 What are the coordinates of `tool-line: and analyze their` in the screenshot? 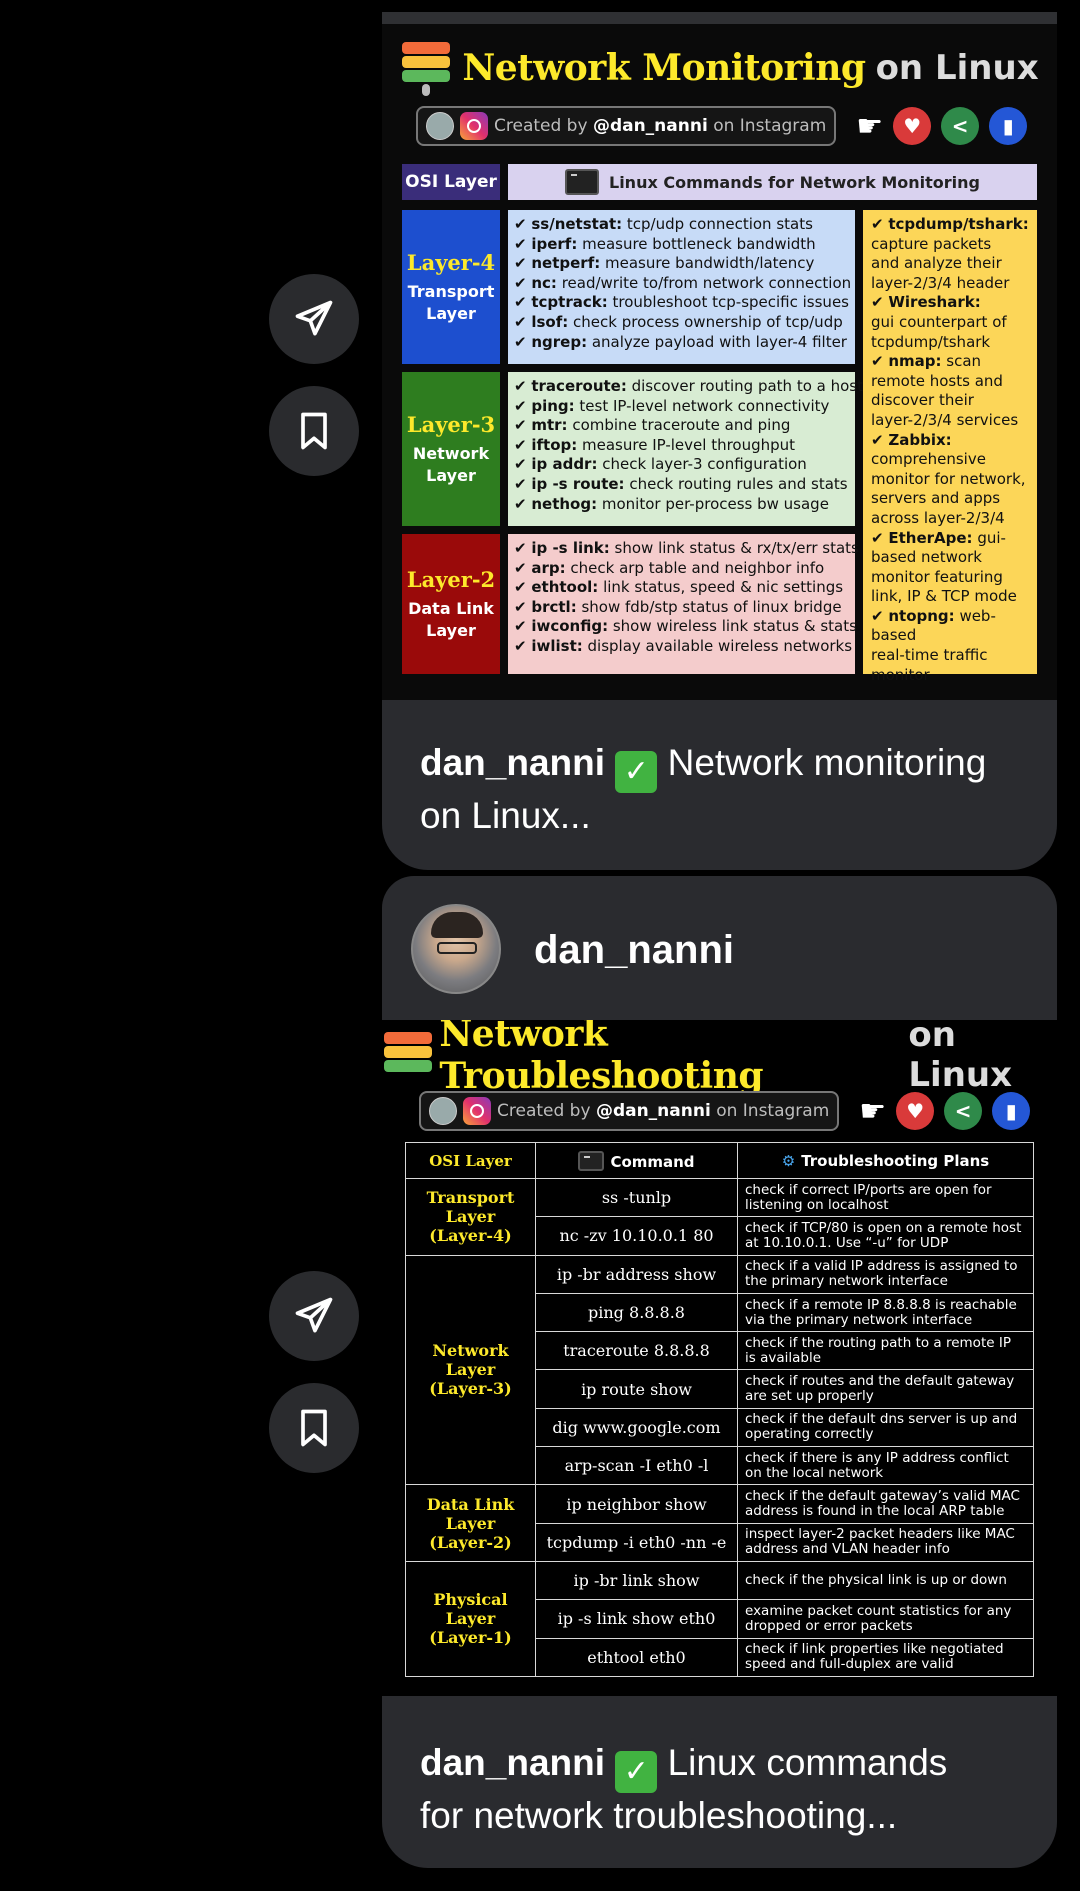 It's located at (936, 263).